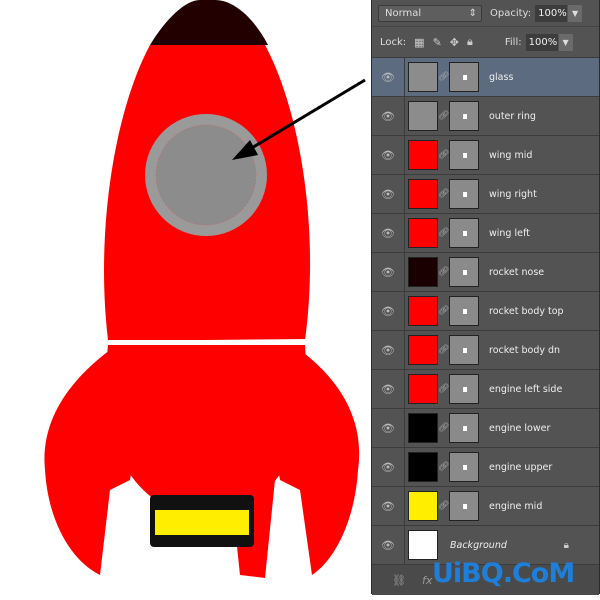  I want to click on opacity-dropdown-icon: ▼, so click(575, 13).